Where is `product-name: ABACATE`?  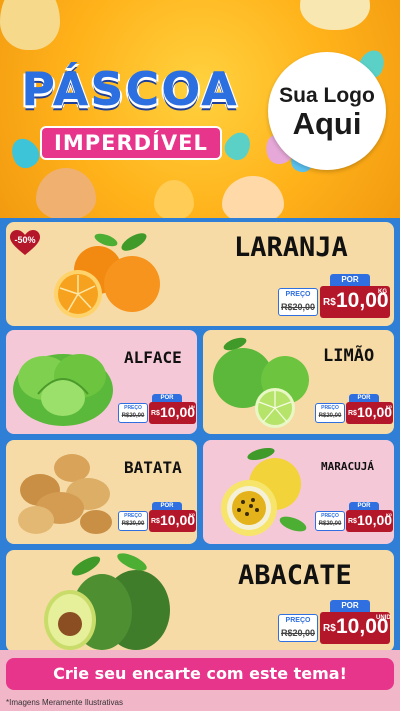 product-name: ABACATE is located at coordinates (295, 575).